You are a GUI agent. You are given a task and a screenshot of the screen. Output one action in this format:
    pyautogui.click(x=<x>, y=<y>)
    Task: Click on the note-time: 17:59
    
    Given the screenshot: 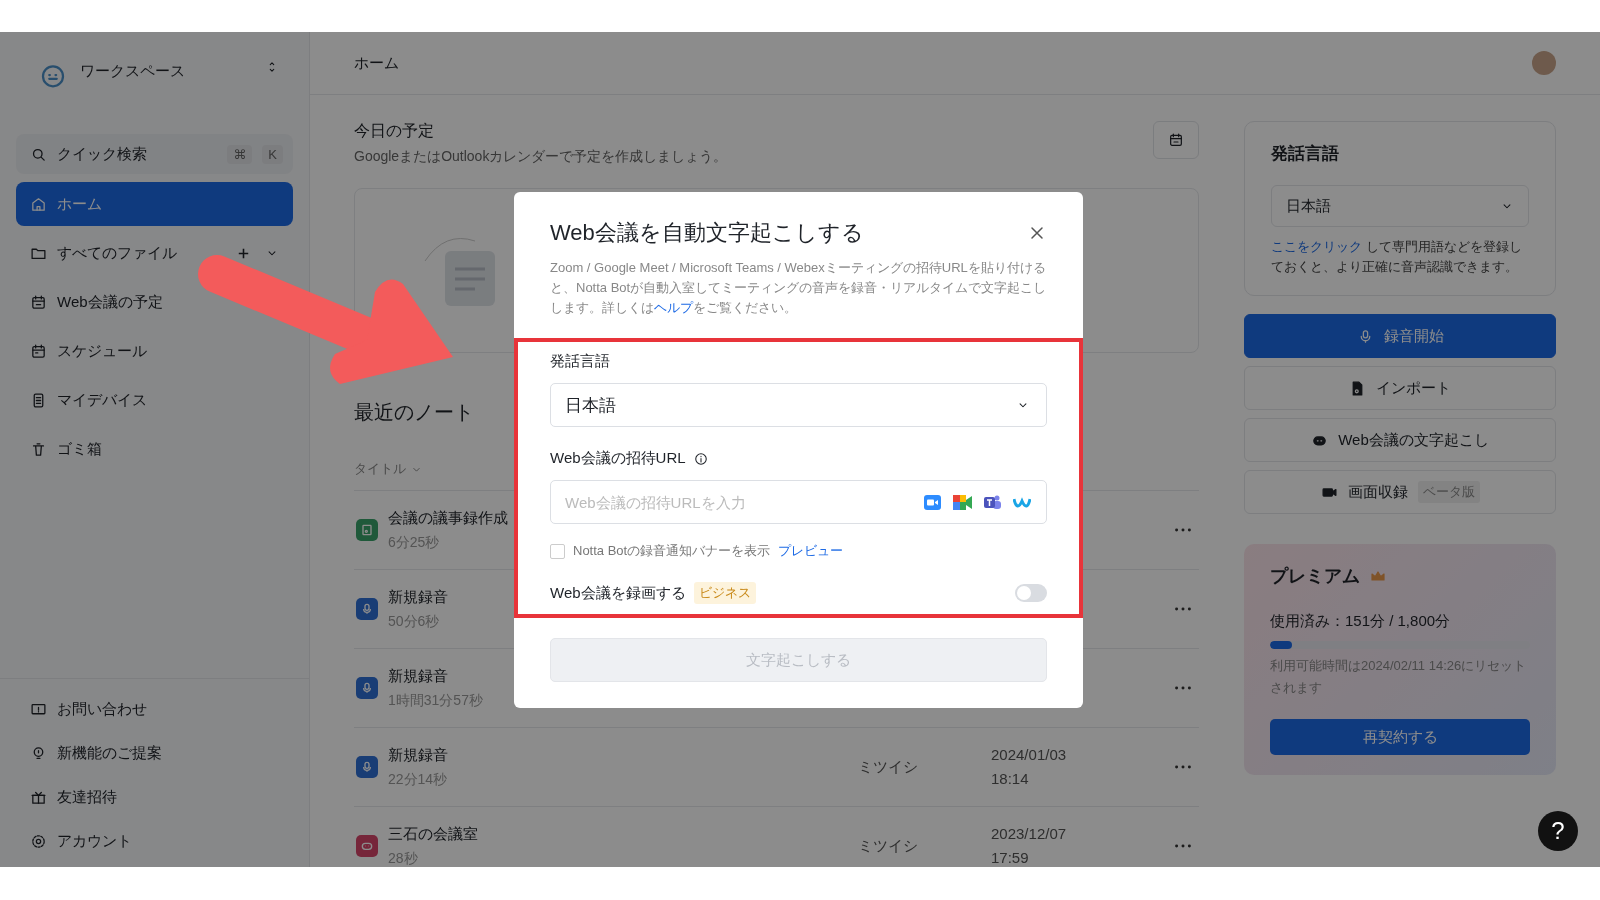 What is the action you would take?
    pyautogui.click(x=1010, y=857)
    